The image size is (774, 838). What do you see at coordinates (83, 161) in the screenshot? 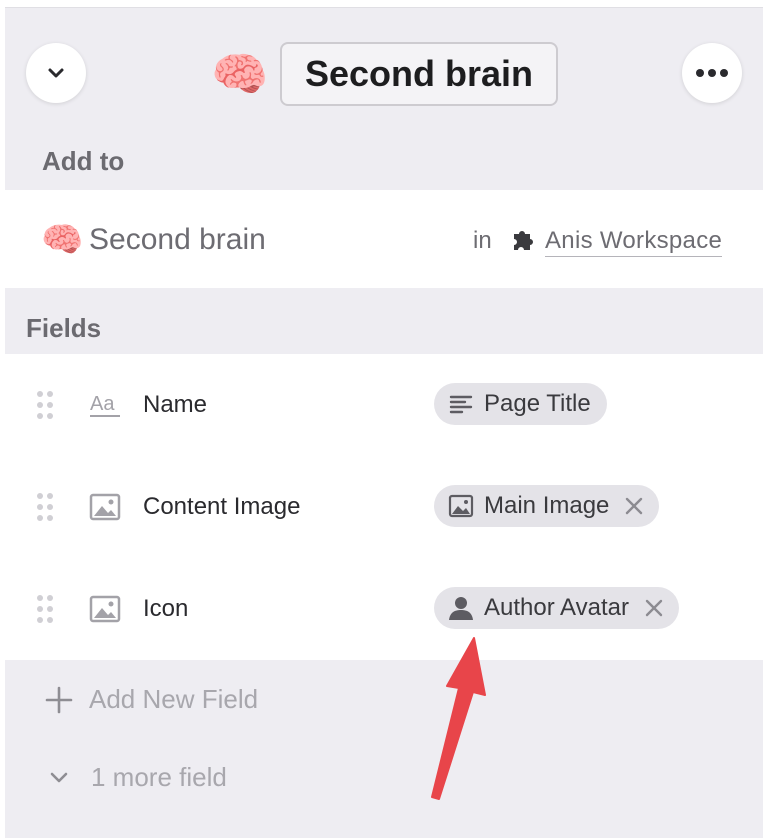
I see `add-to-label: Add to` at bounding box center [83, 161].